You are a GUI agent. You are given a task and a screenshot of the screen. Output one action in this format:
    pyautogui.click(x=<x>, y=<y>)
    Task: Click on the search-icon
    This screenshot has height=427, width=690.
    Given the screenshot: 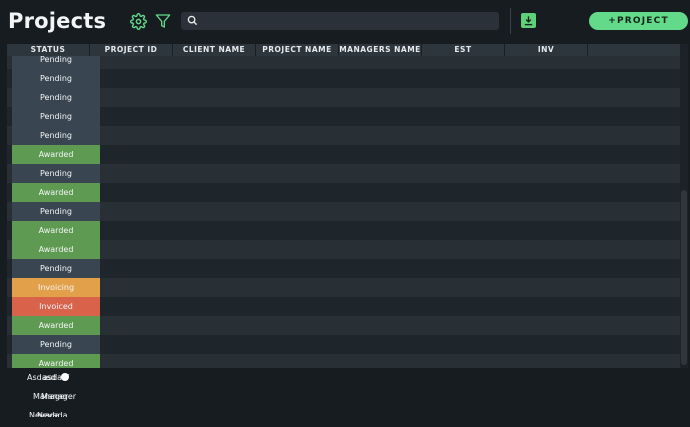 What is the action you would take?
    pyautogui.click(x=192, y=20)
    